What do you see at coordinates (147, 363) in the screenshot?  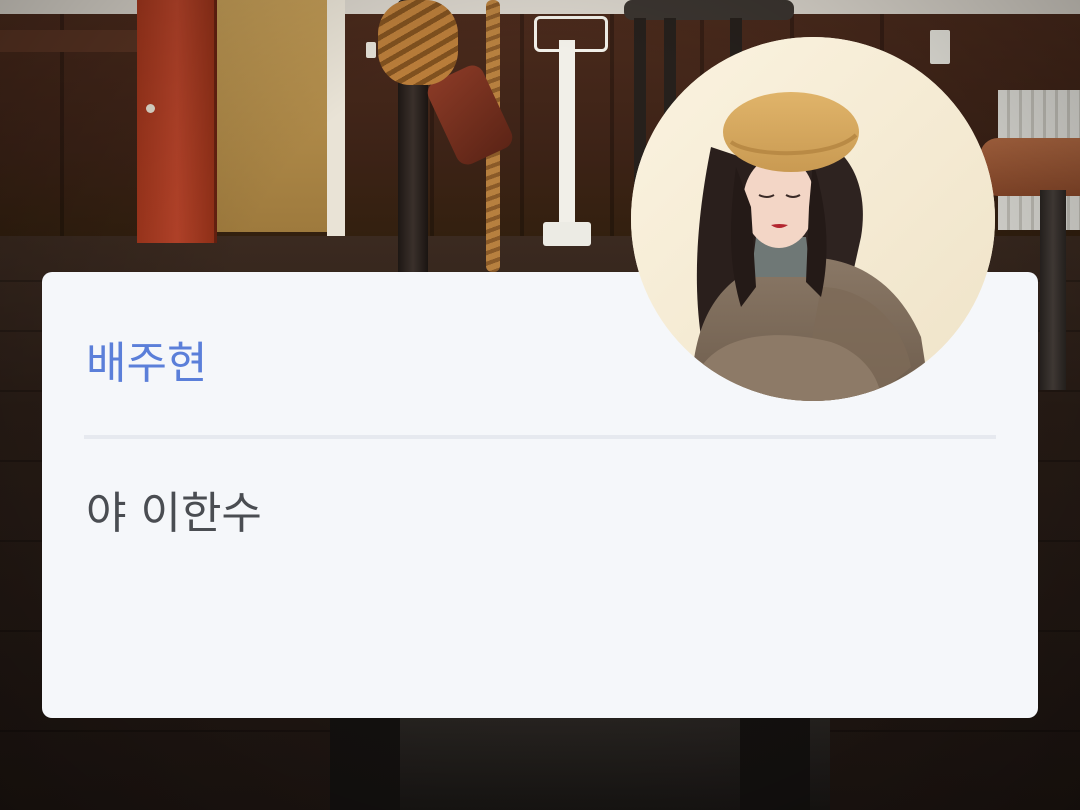 I see `sender-name: 배주현` at bounding box center [147, 363].